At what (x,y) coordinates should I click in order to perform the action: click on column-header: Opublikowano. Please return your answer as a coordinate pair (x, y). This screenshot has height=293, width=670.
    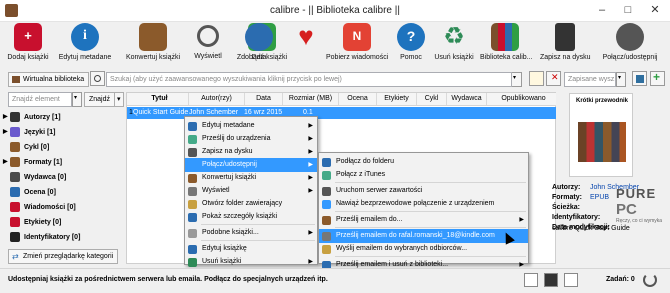
    Looking at the image, I should click on (524, 99).